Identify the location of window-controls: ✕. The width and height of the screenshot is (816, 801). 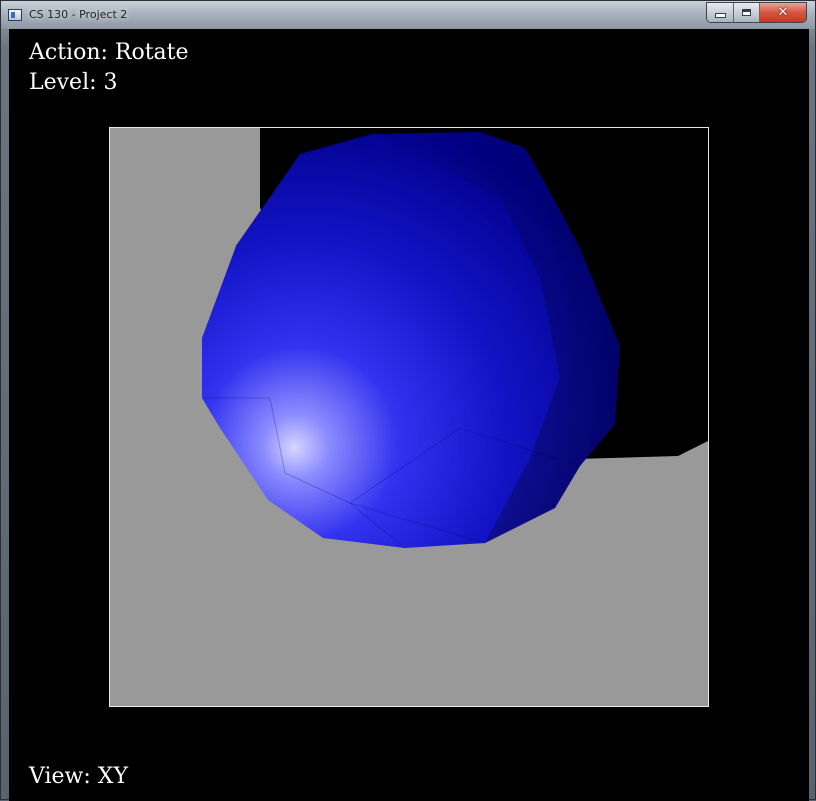
(756, 12).